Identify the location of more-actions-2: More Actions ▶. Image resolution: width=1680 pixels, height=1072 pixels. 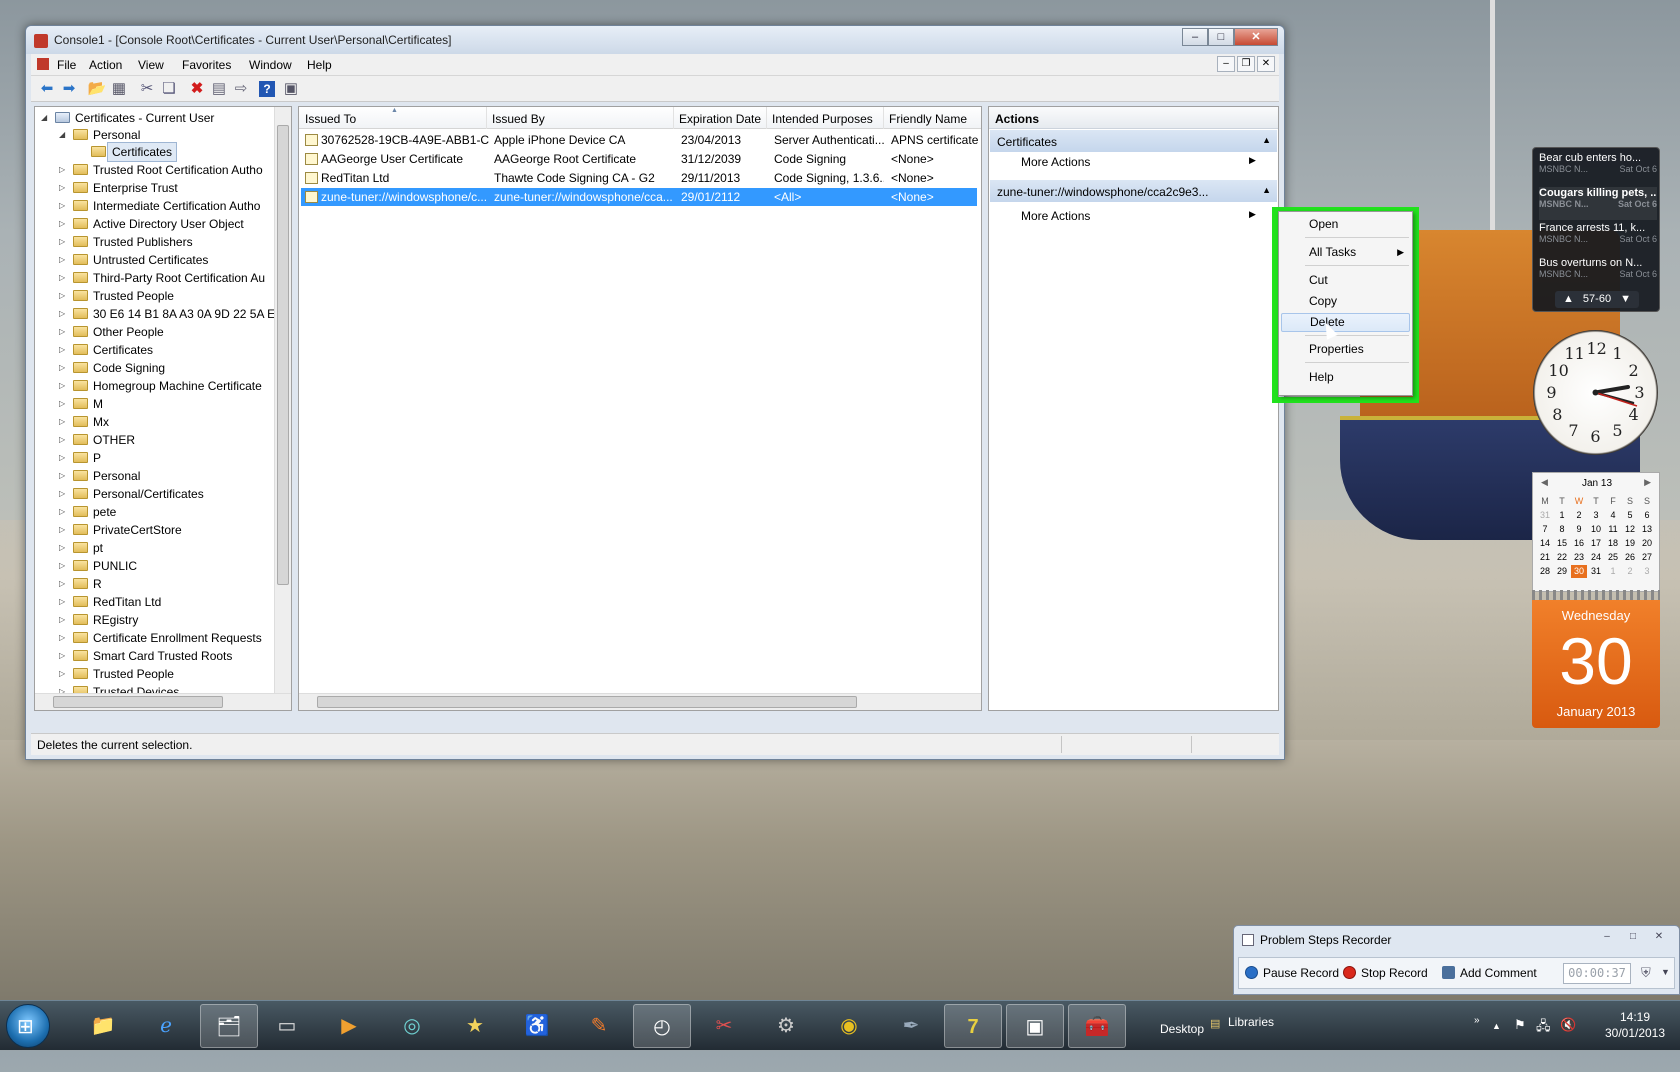
(1138, 216).